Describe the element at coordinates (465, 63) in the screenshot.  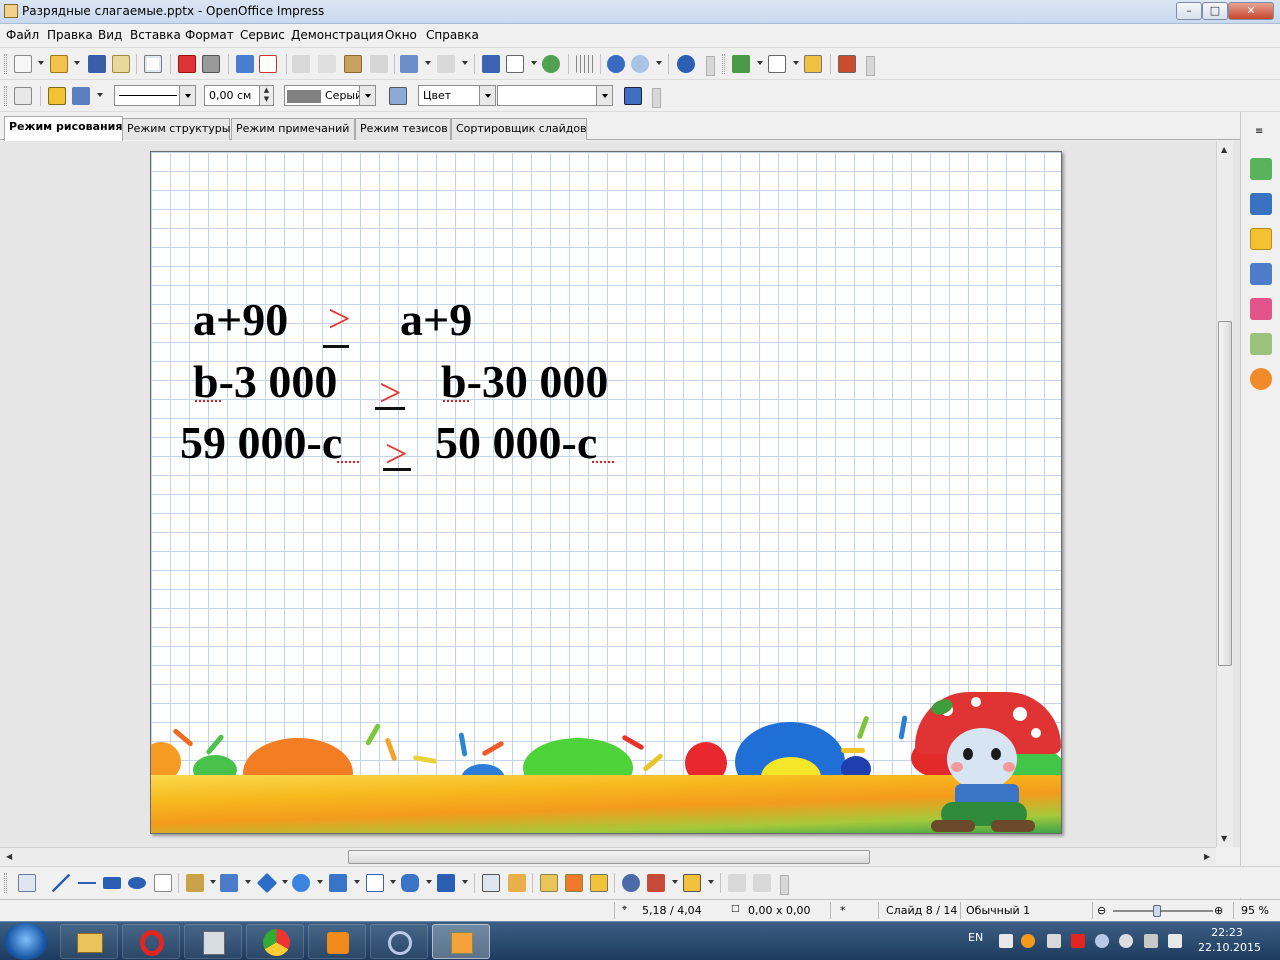
I see `redo-dropdown-icon` at that location.